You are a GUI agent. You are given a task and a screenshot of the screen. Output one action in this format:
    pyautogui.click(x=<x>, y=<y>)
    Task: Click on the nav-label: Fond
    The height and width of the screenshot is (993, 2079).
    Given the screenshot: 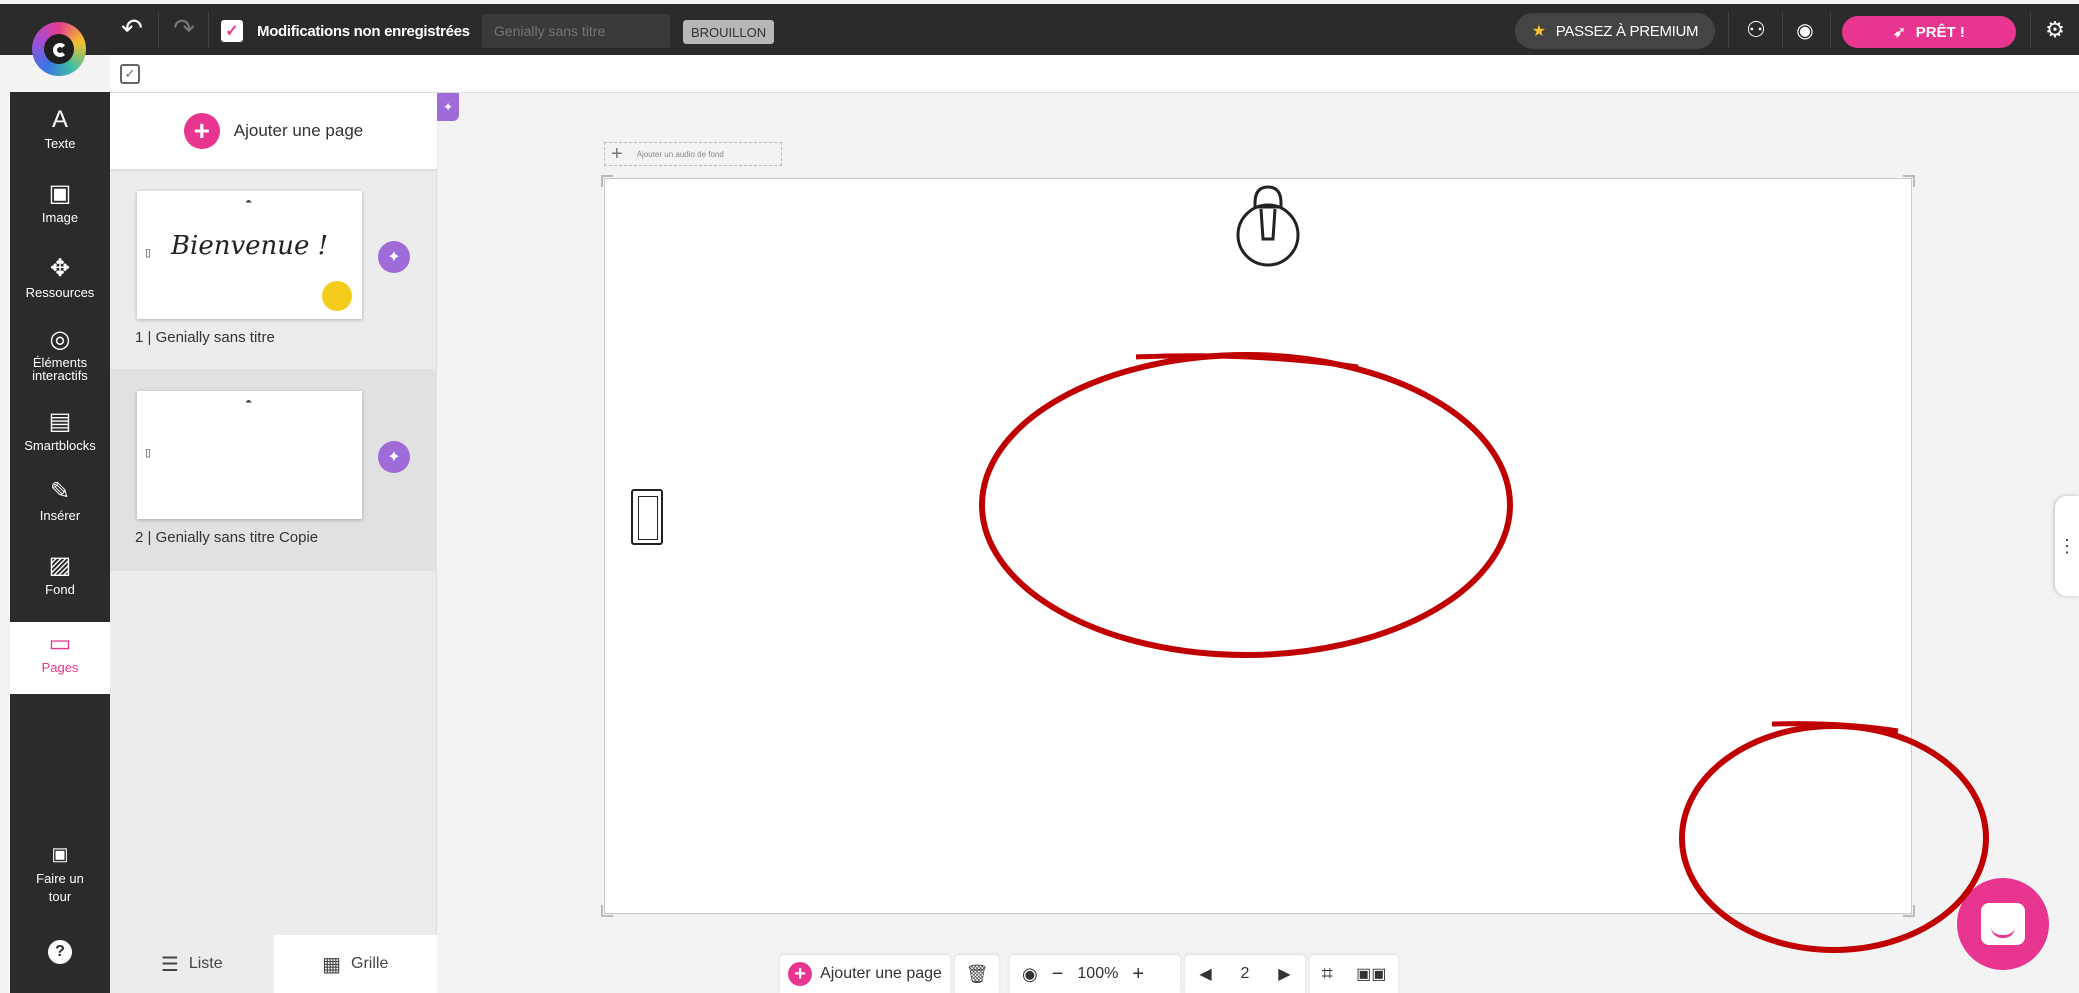 What is the action you would take?
    pyautogui.click(x=60, y=589)
    